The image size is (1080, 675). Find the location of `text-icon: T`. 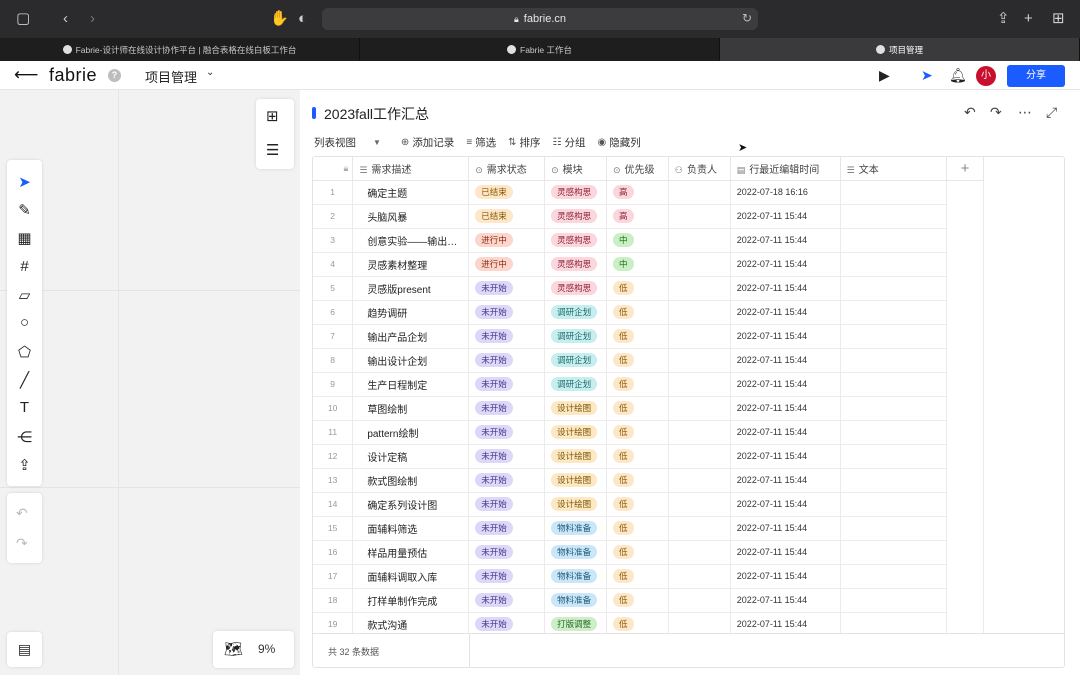

text-icon: T is located at coordinates (24, 407).